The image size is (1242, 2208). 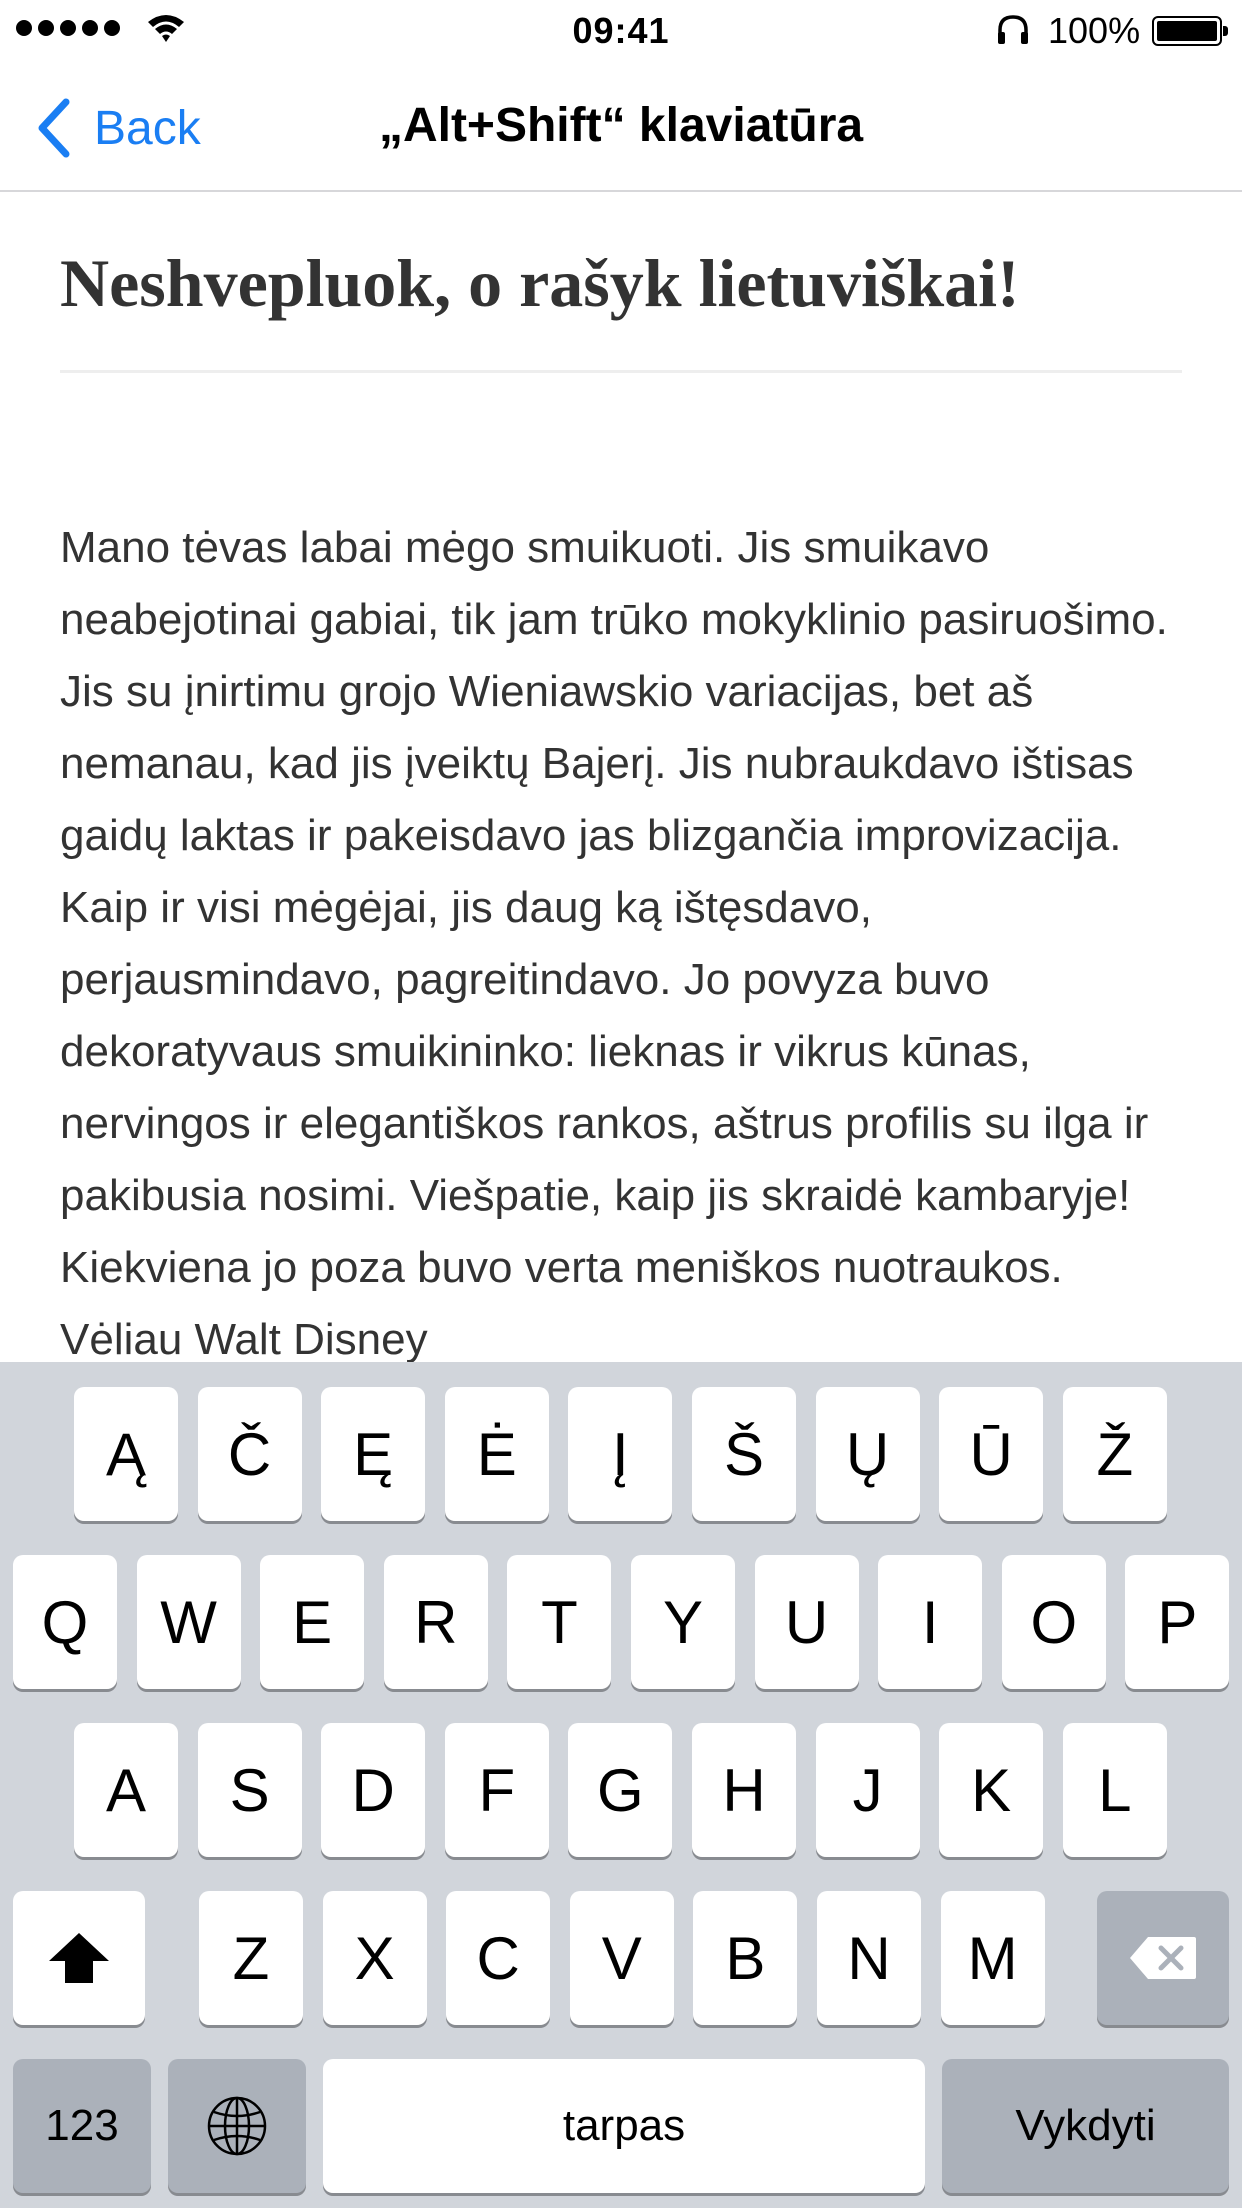 What do you see at coordinates (621, 30) in the screenshot?
I see `status-bar: 09:41 100%` at bounding box center [621, 30].